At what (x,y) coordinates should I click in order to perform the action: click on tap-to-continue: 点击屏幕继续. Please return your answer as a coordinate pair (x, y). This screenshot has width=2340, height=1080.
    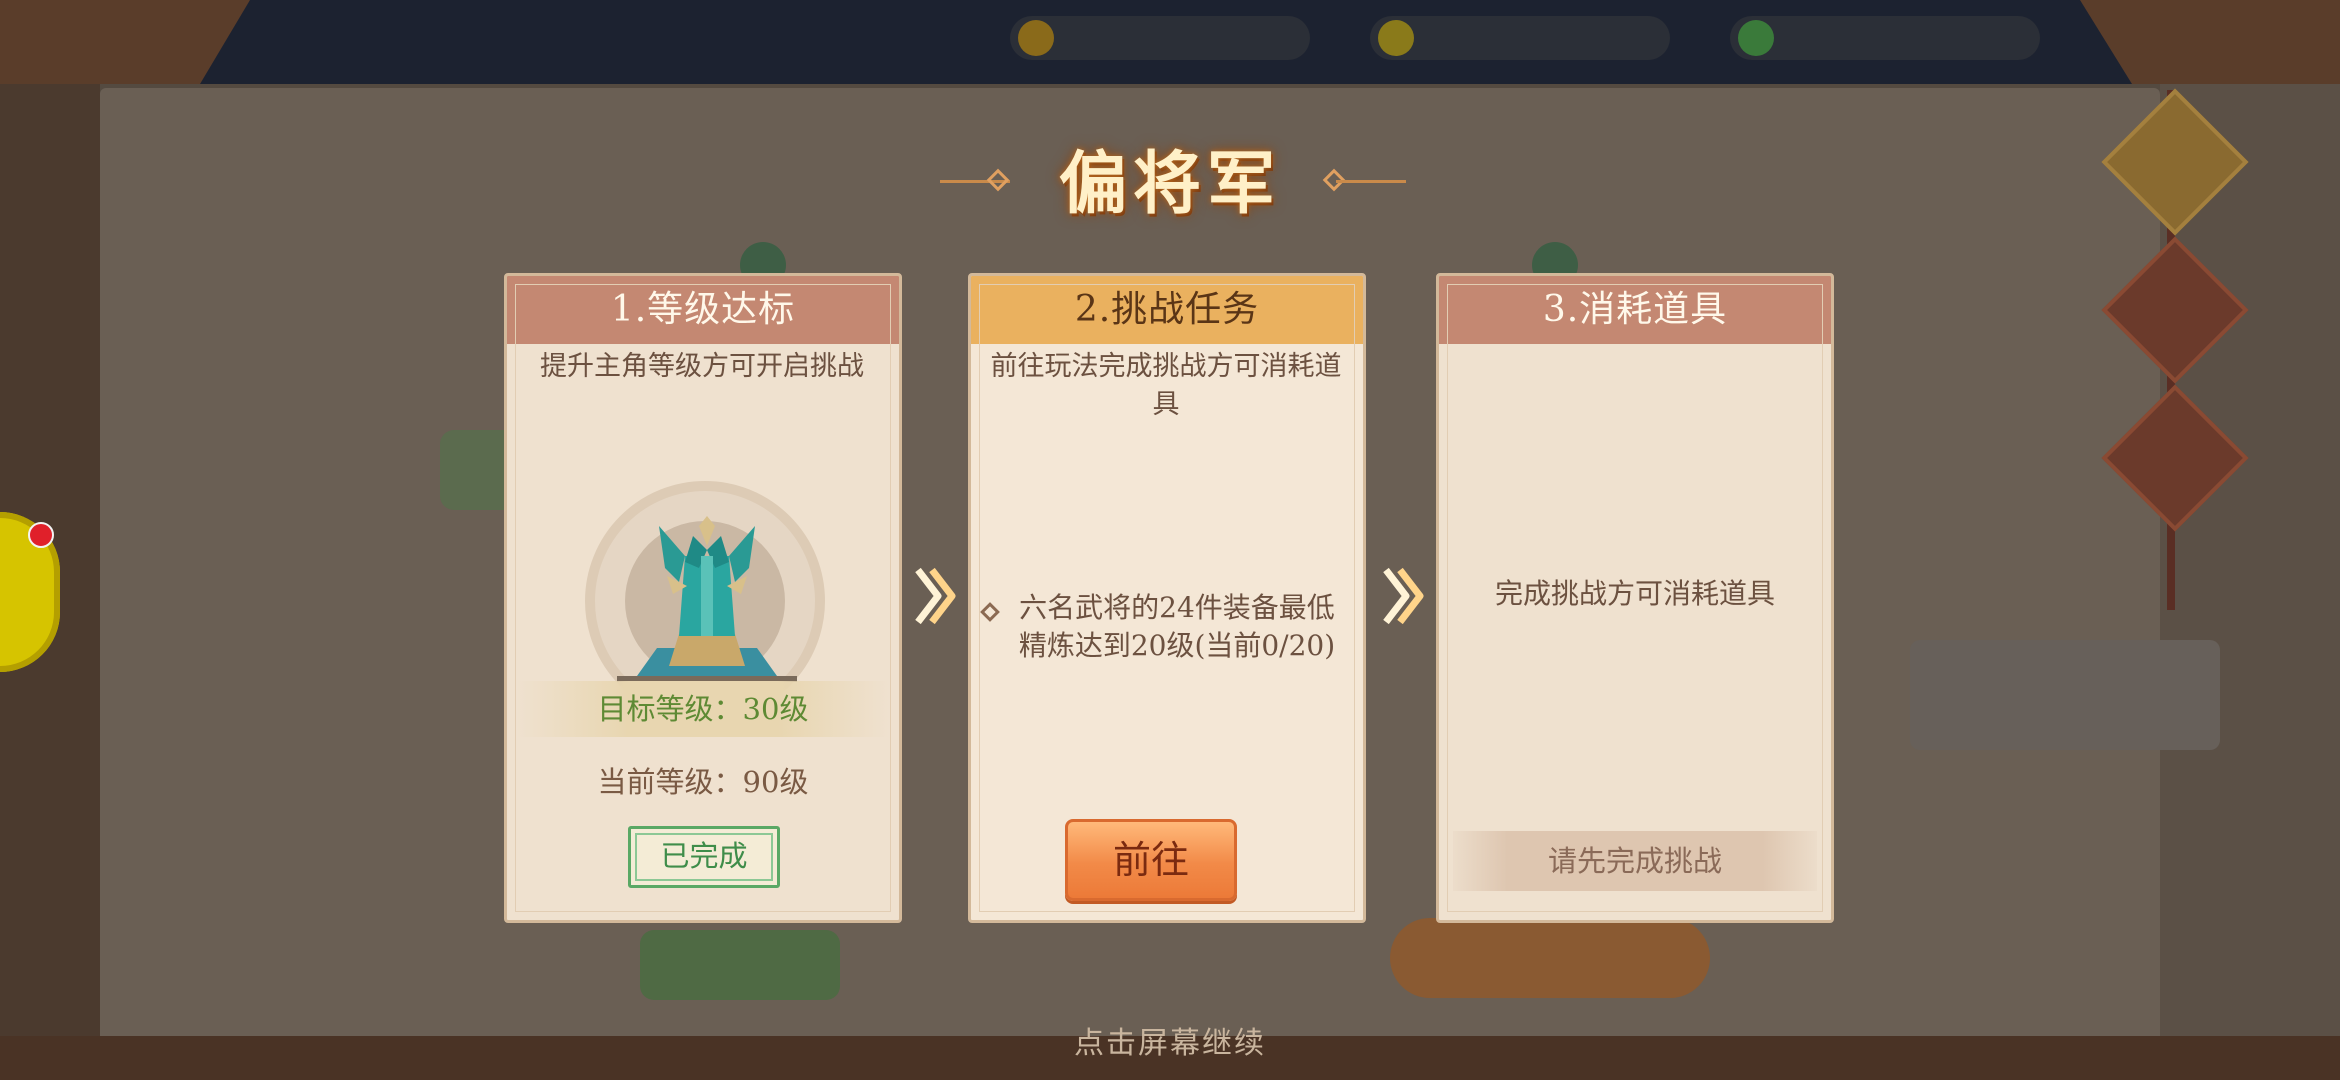
    Looking at the image, I should click on (1170, 1040).